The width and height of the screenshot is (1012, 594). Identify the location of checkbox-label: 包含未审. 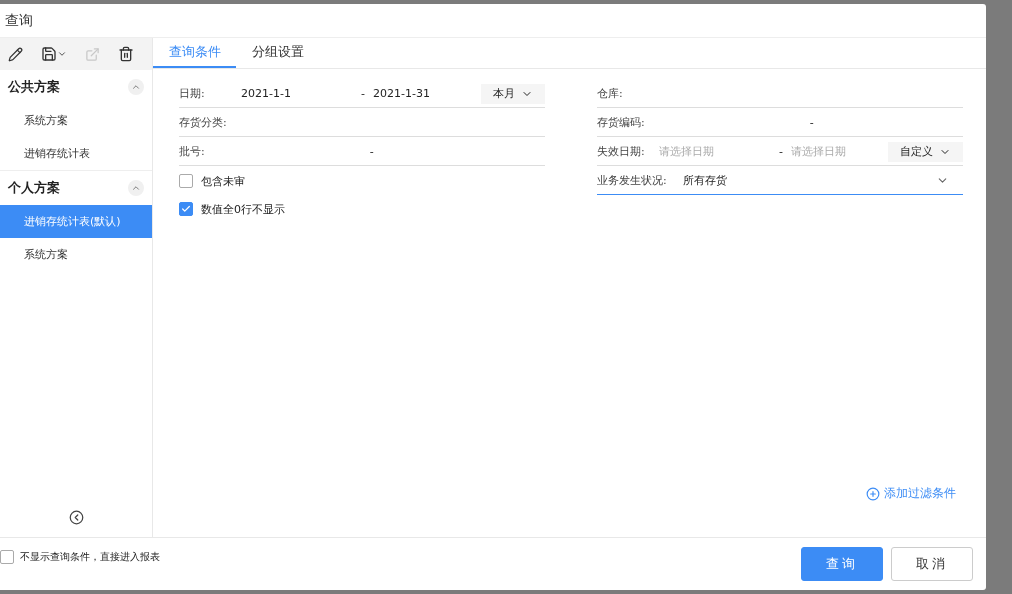
(223, 181).